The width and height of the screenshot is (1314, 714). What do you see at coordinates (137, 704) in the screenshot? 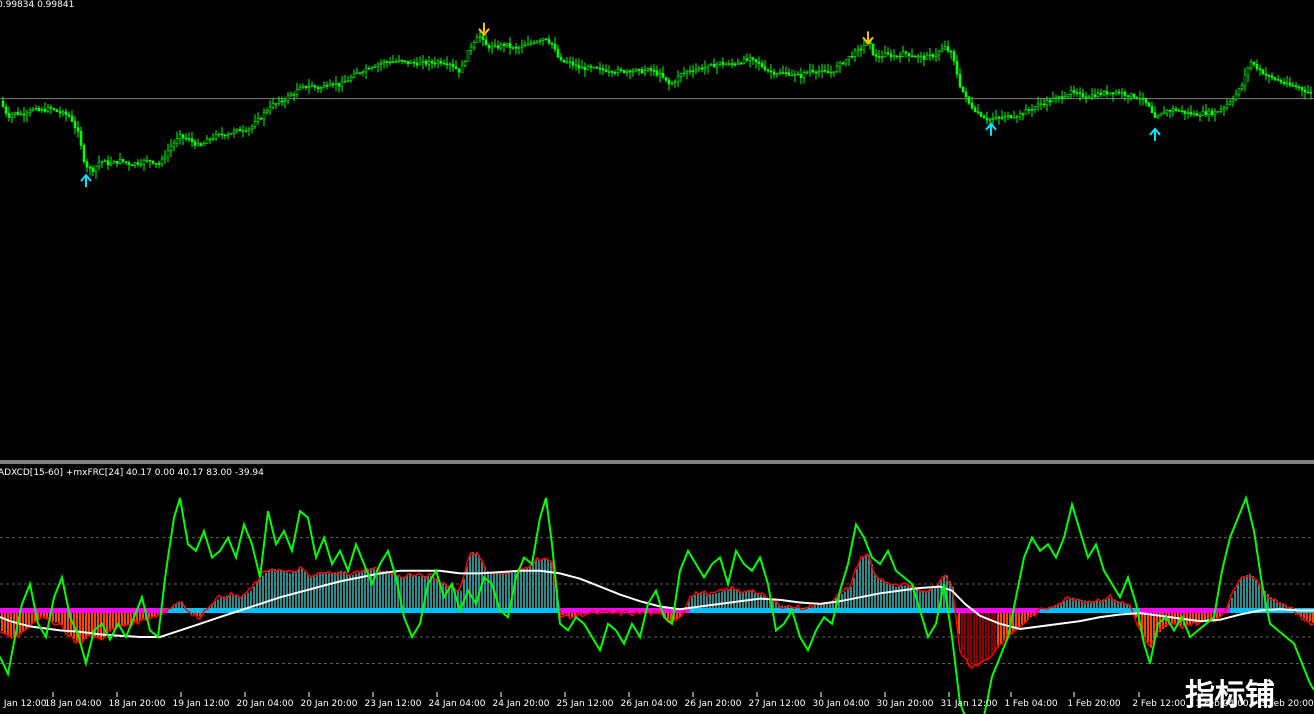
I see `x-tick-label: 18 Jan 20:00` at bounding box center [137, 704].